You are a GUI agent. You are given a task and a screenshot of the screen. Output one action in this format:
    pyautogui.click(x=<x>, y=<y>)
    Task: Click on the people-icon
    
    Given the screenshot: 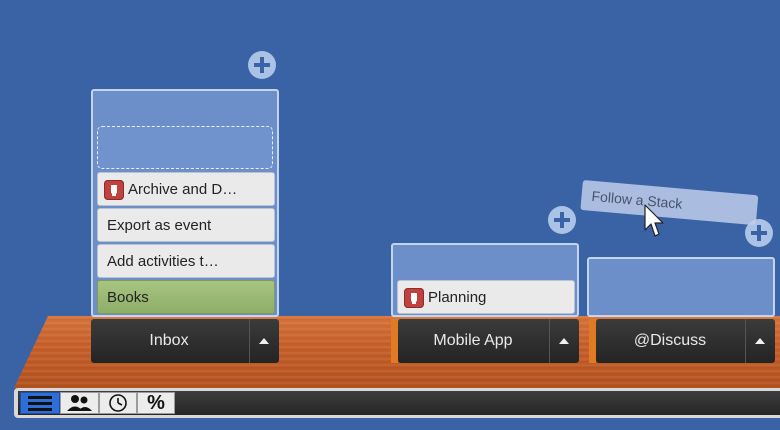 What is the action you would take?
    pyautogui.click(x=79, y=403)
    